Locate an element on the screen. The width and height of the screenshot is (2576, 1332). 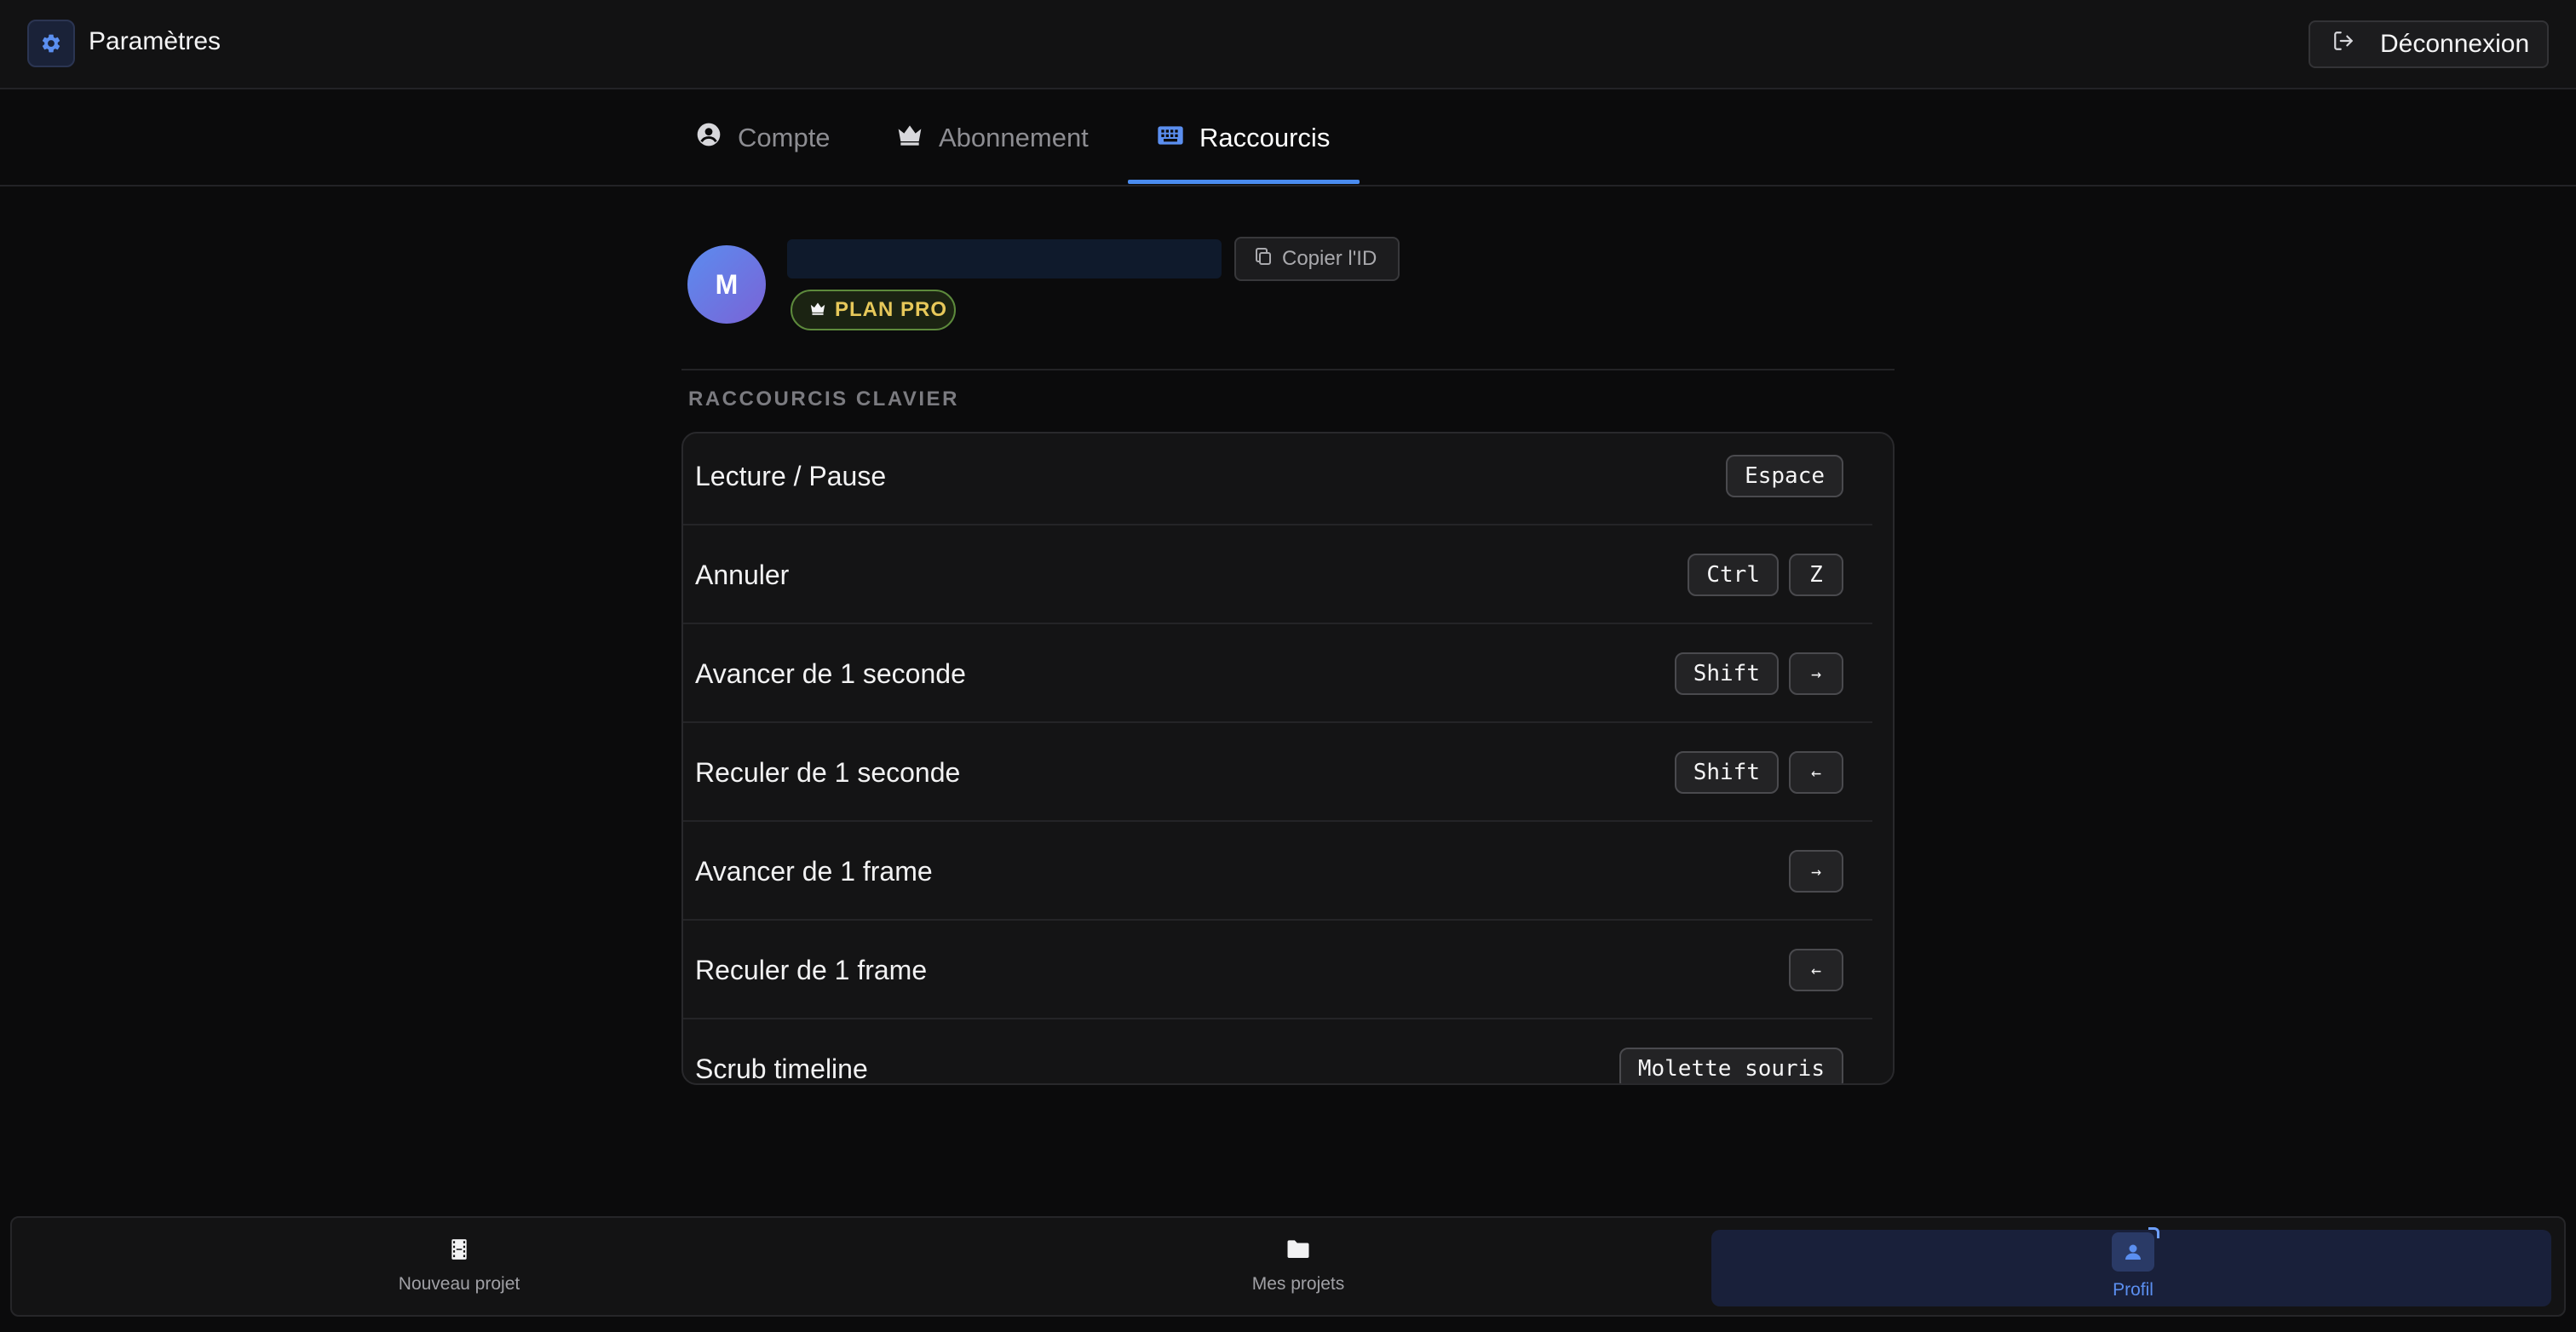
avatar: M is located at coordinates (727, 284).